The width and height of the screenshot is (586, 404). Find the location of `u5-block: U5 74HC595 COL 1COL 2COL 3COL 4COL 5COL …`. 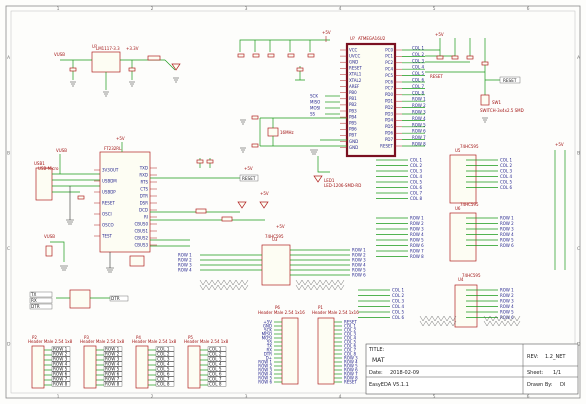

u5-block: U5 74HC595 COL 1COL 2COL 3COL 4COL 5COL … is located at coordinates (444, 174).